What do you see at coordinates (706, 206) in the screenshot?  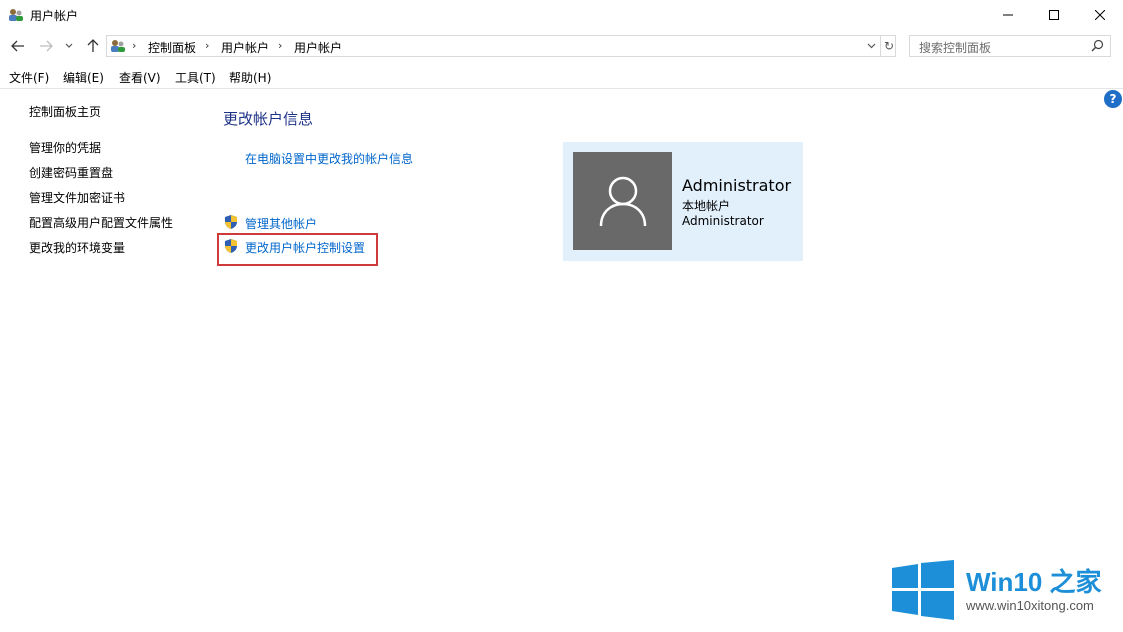 I see `account-type: 本地帐户` at bounding box center [706, 206].